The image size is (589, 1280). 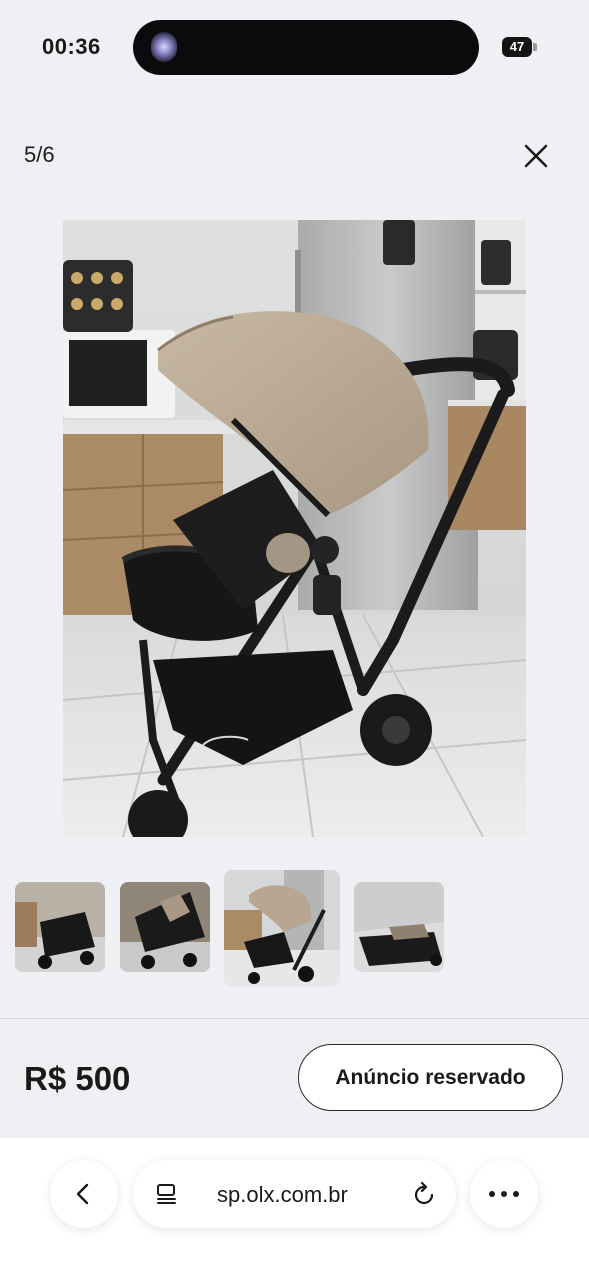 I want to click on thumbnail-strip, so click(x=294, y=928).